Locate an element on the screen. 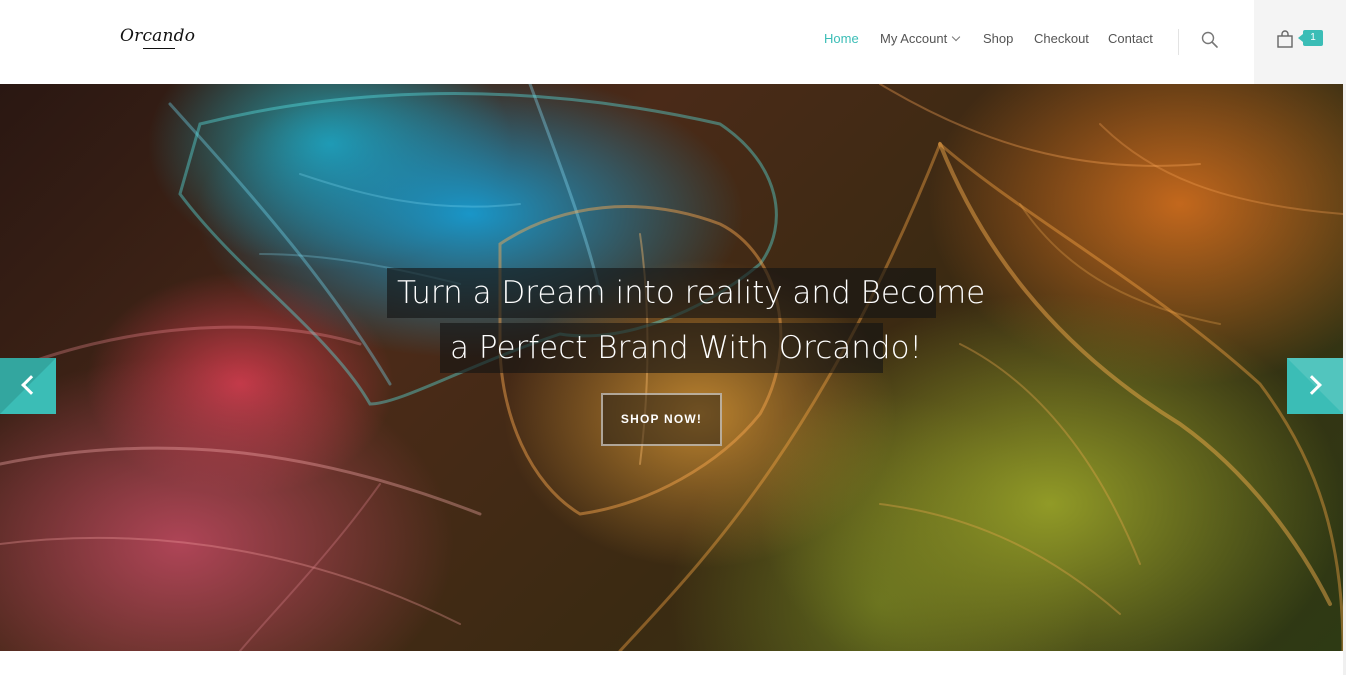 This screenshot has width=1346, height=675. nav-item-shop: Shop is located at coordinates (998, 38).